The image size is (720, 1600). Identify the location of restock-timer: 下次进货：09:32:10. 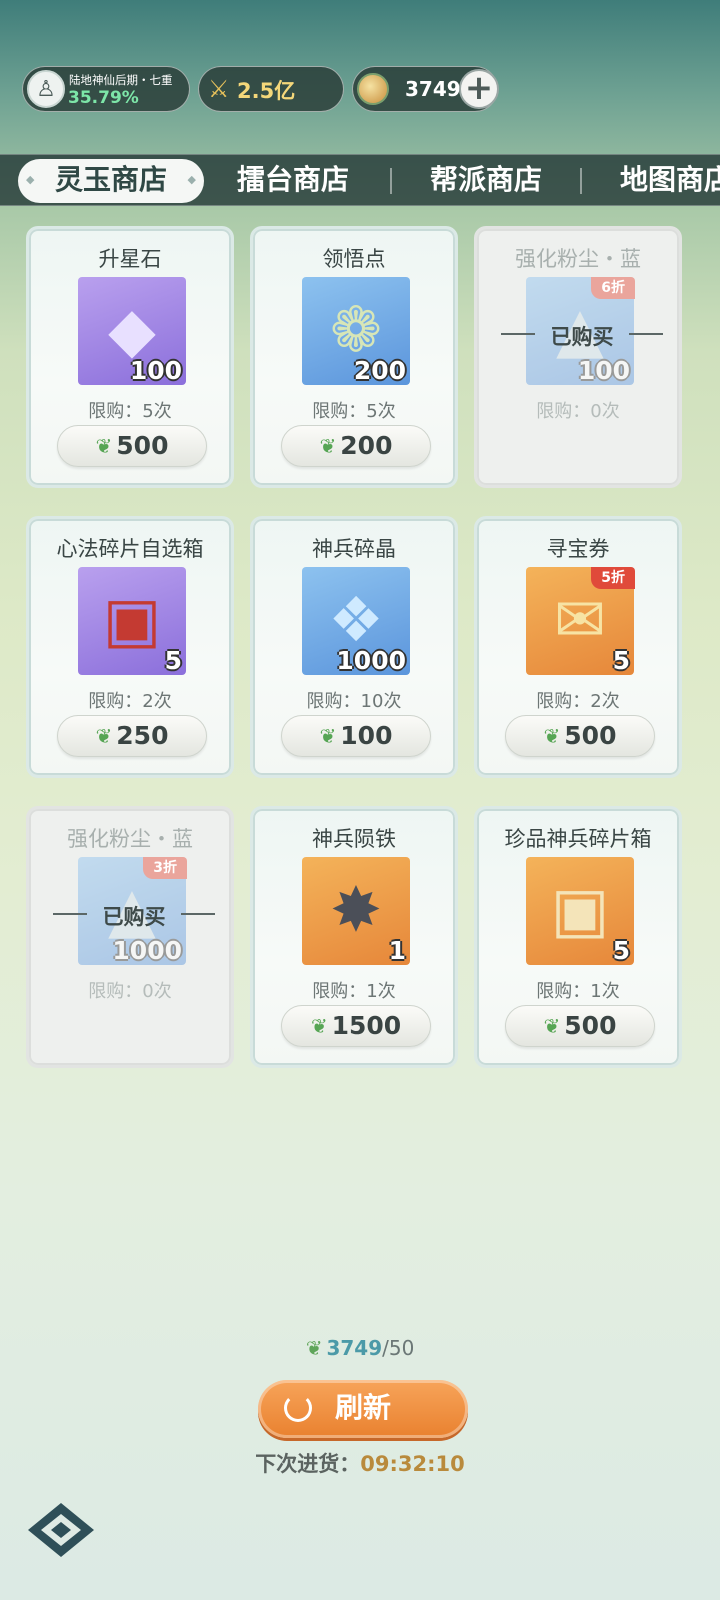
(360, 1463).